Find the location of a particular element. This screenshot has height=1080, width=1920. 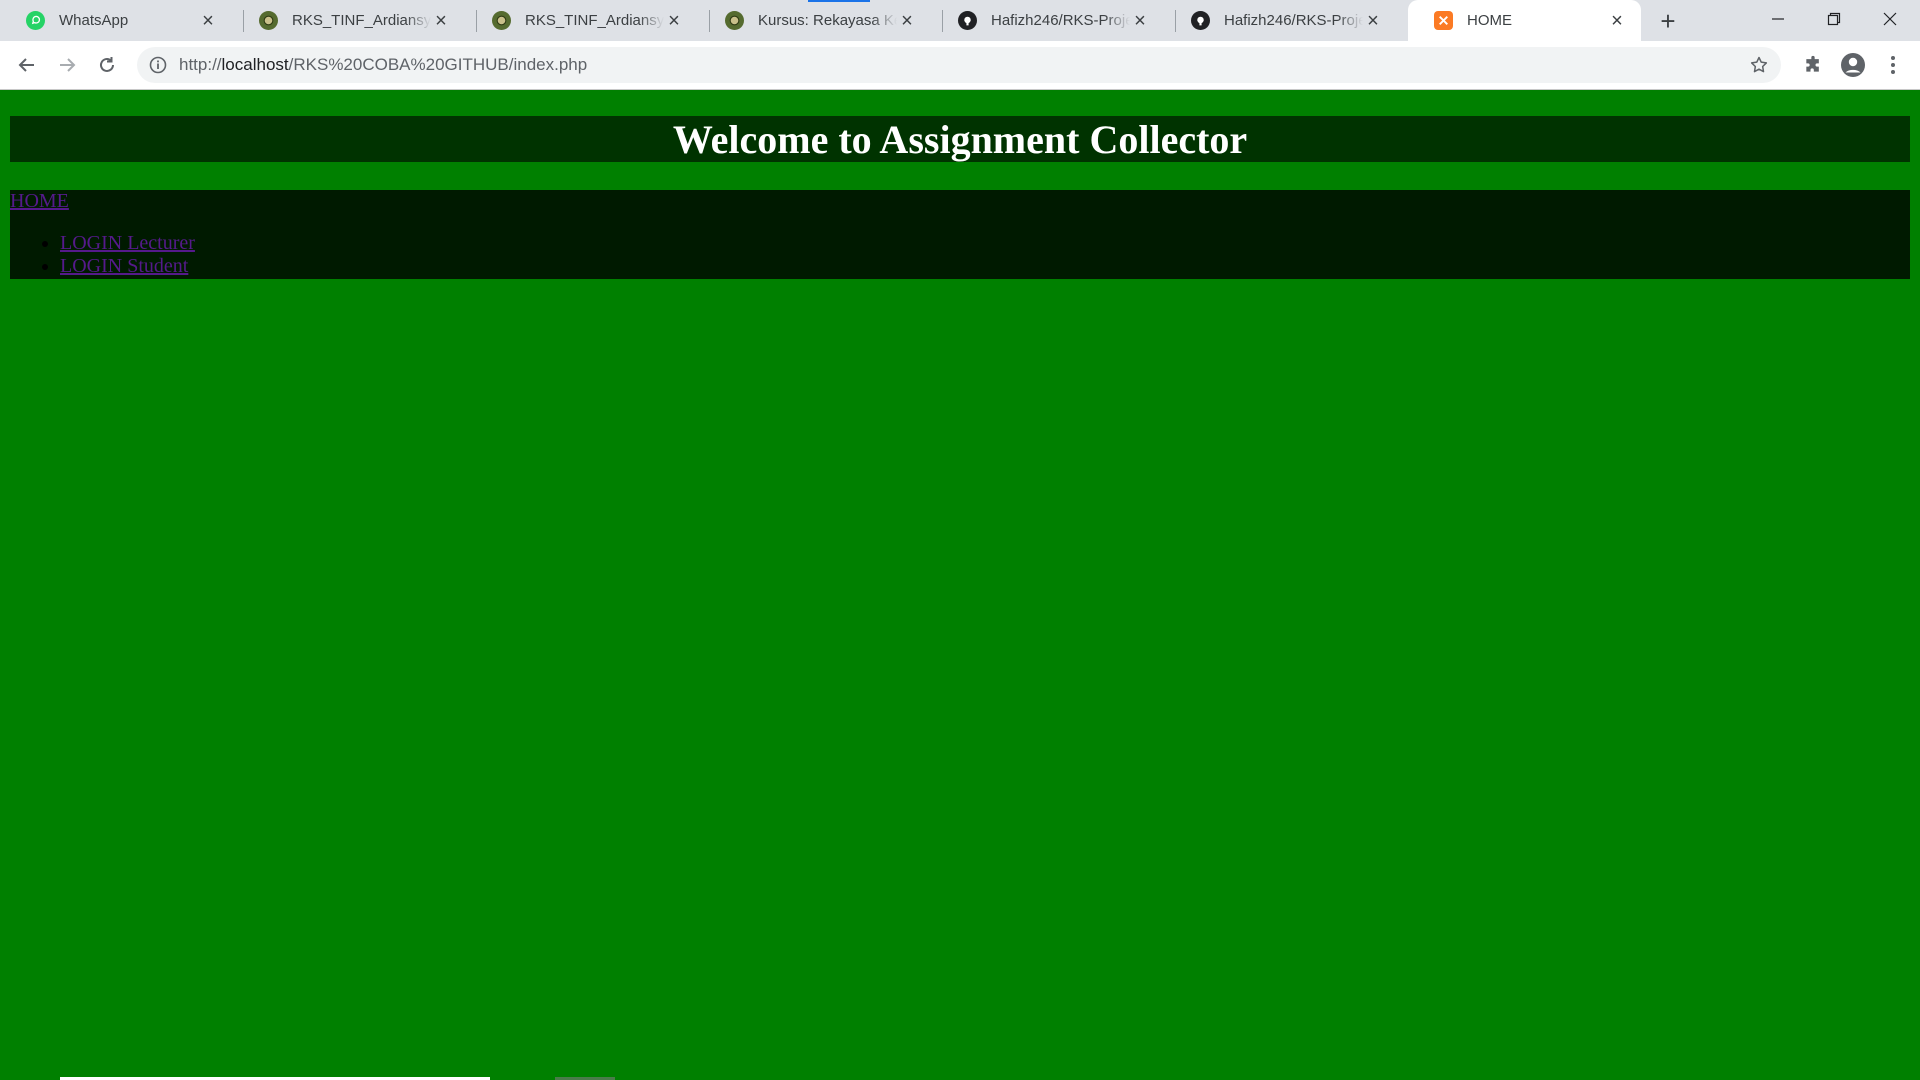

forward-arrow-icon is located at coordinates (68, 65).